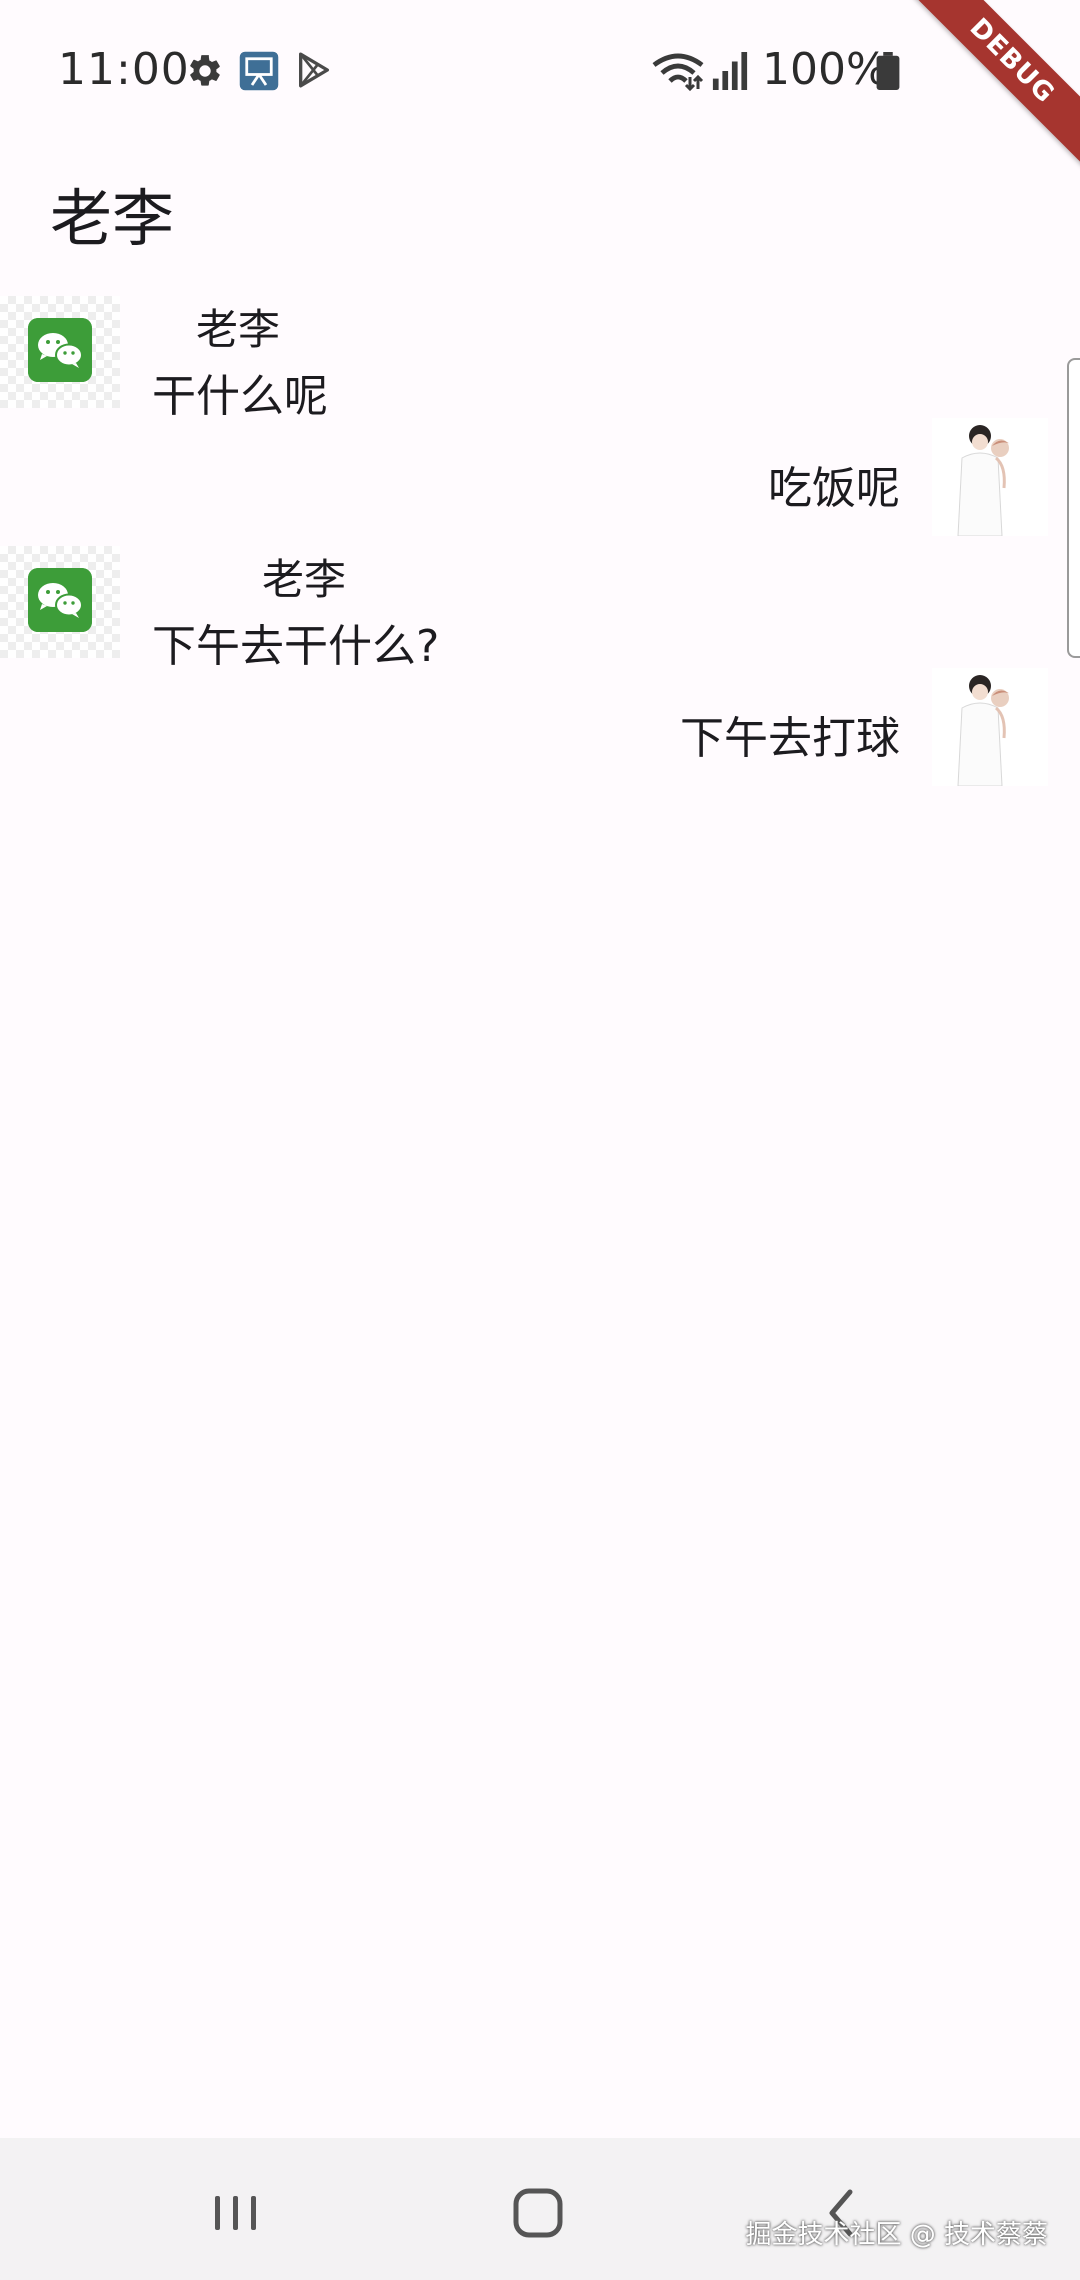 The width and height of the screenshot is (1080, 2280). What do you see at coordinates (296, 646) in the screenshot?
I see `message-text: 下午去干什么?` at bounding box center [296, 646].